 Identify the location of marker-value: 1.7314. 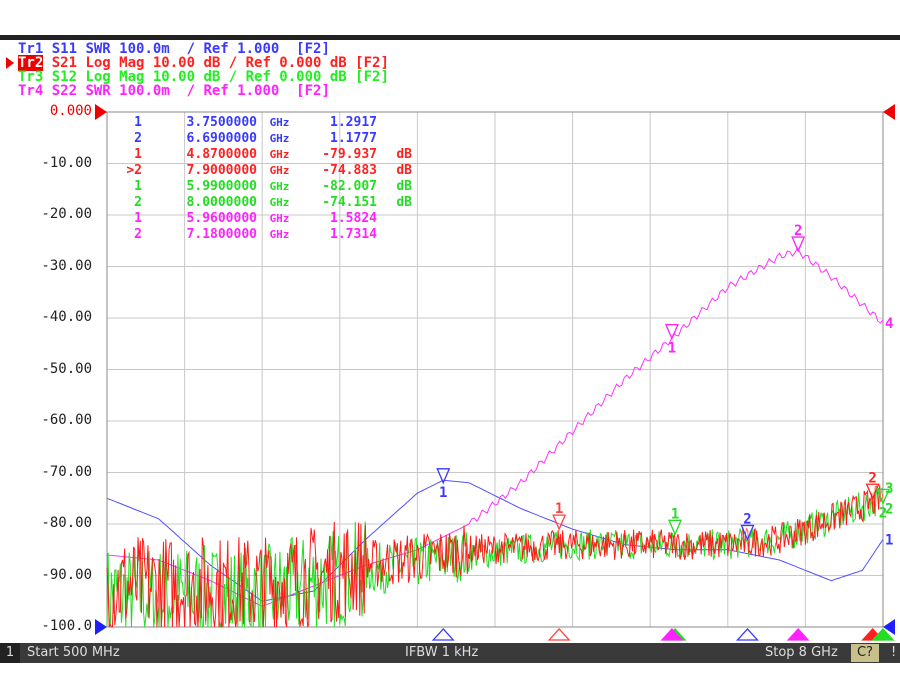
(353, 234).